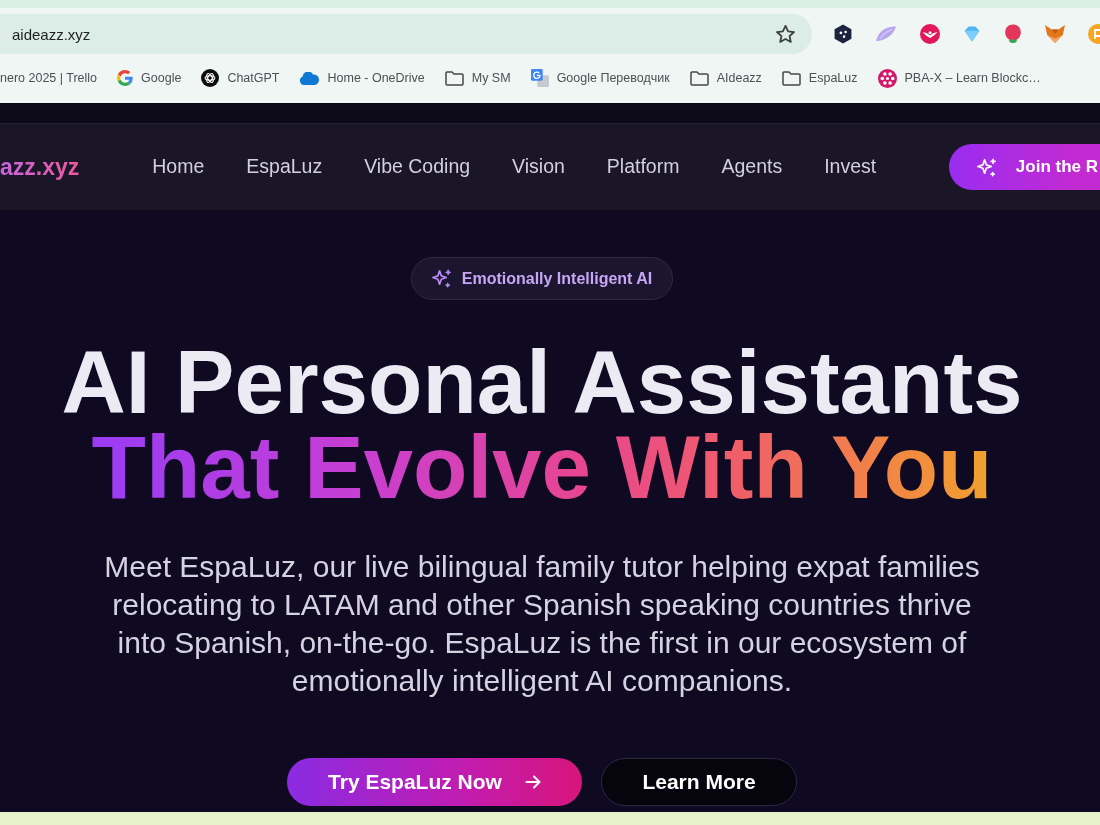 This screenshot has height=825, width=1100. What do you see at coordinates (557, 278) in the screenshot?
I see `badge-label: Emotionally Intelligent AI` at bounding box center [557, 278].